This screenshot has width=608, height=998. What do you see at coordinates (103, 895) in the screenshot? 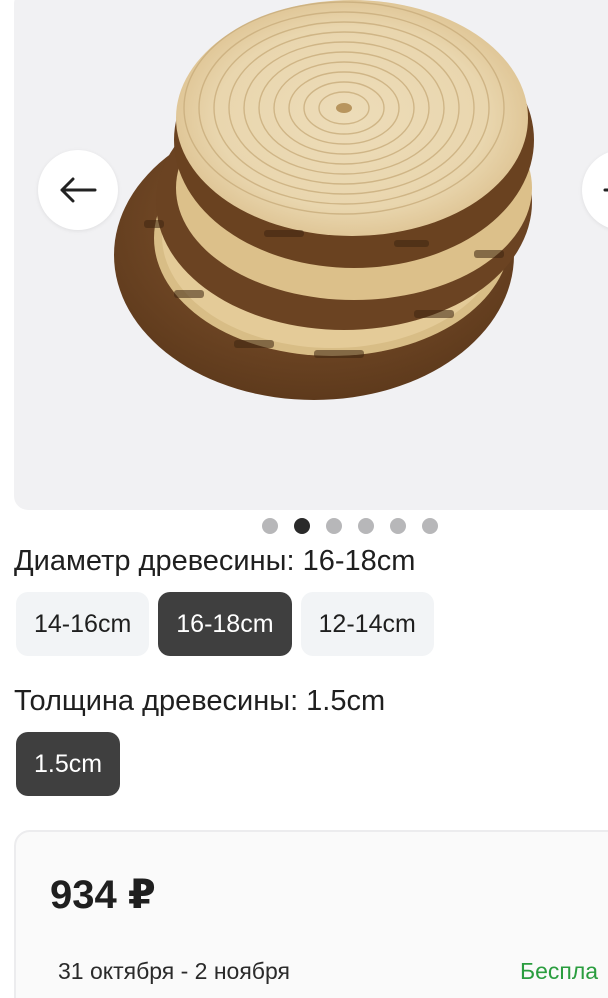
I see `price: 934 ₽` at bounding box center [103, 895].